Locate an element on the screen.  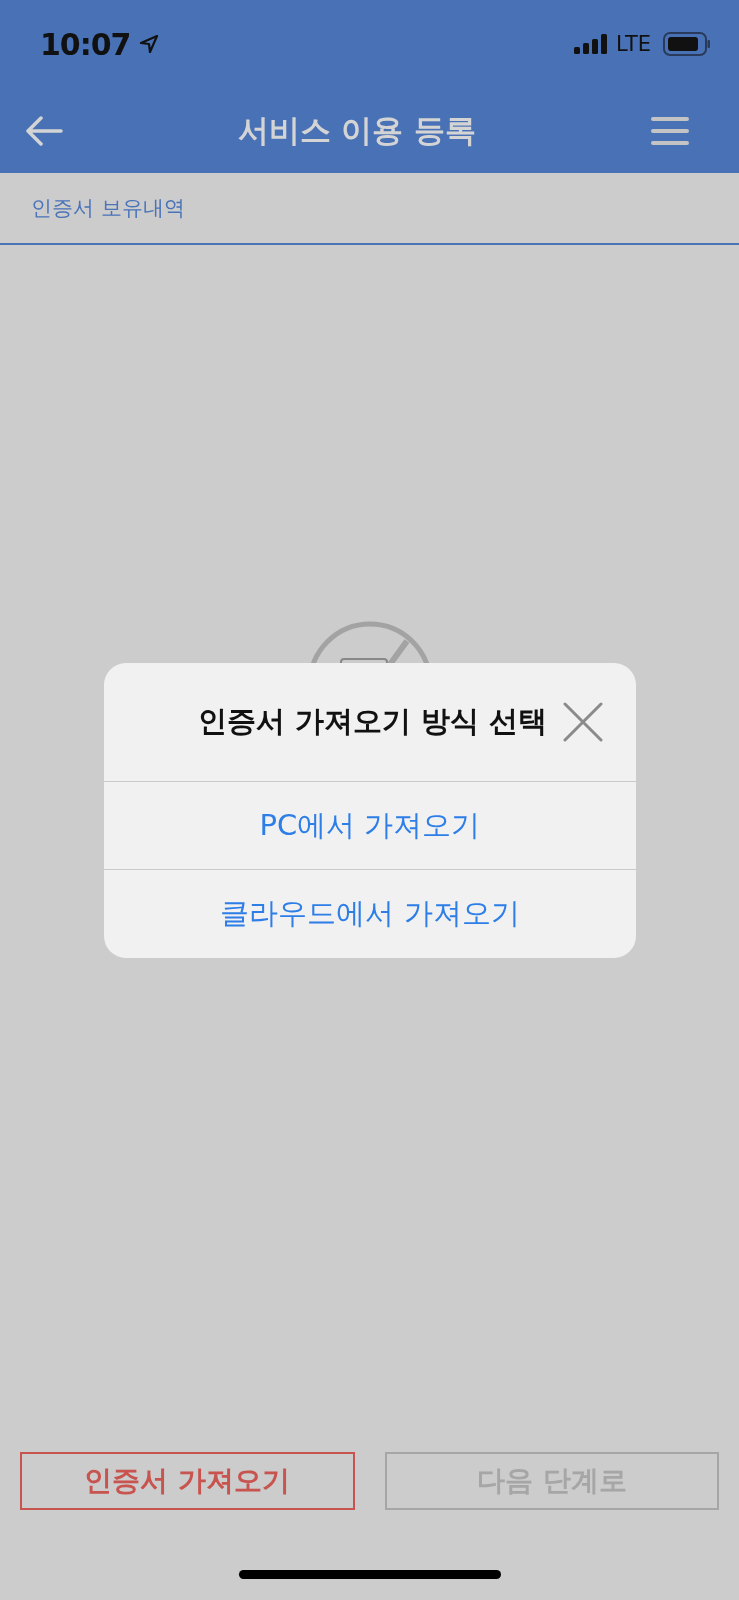
header-title: 서비스 이용 등록 is located at coordinates (357, 130).